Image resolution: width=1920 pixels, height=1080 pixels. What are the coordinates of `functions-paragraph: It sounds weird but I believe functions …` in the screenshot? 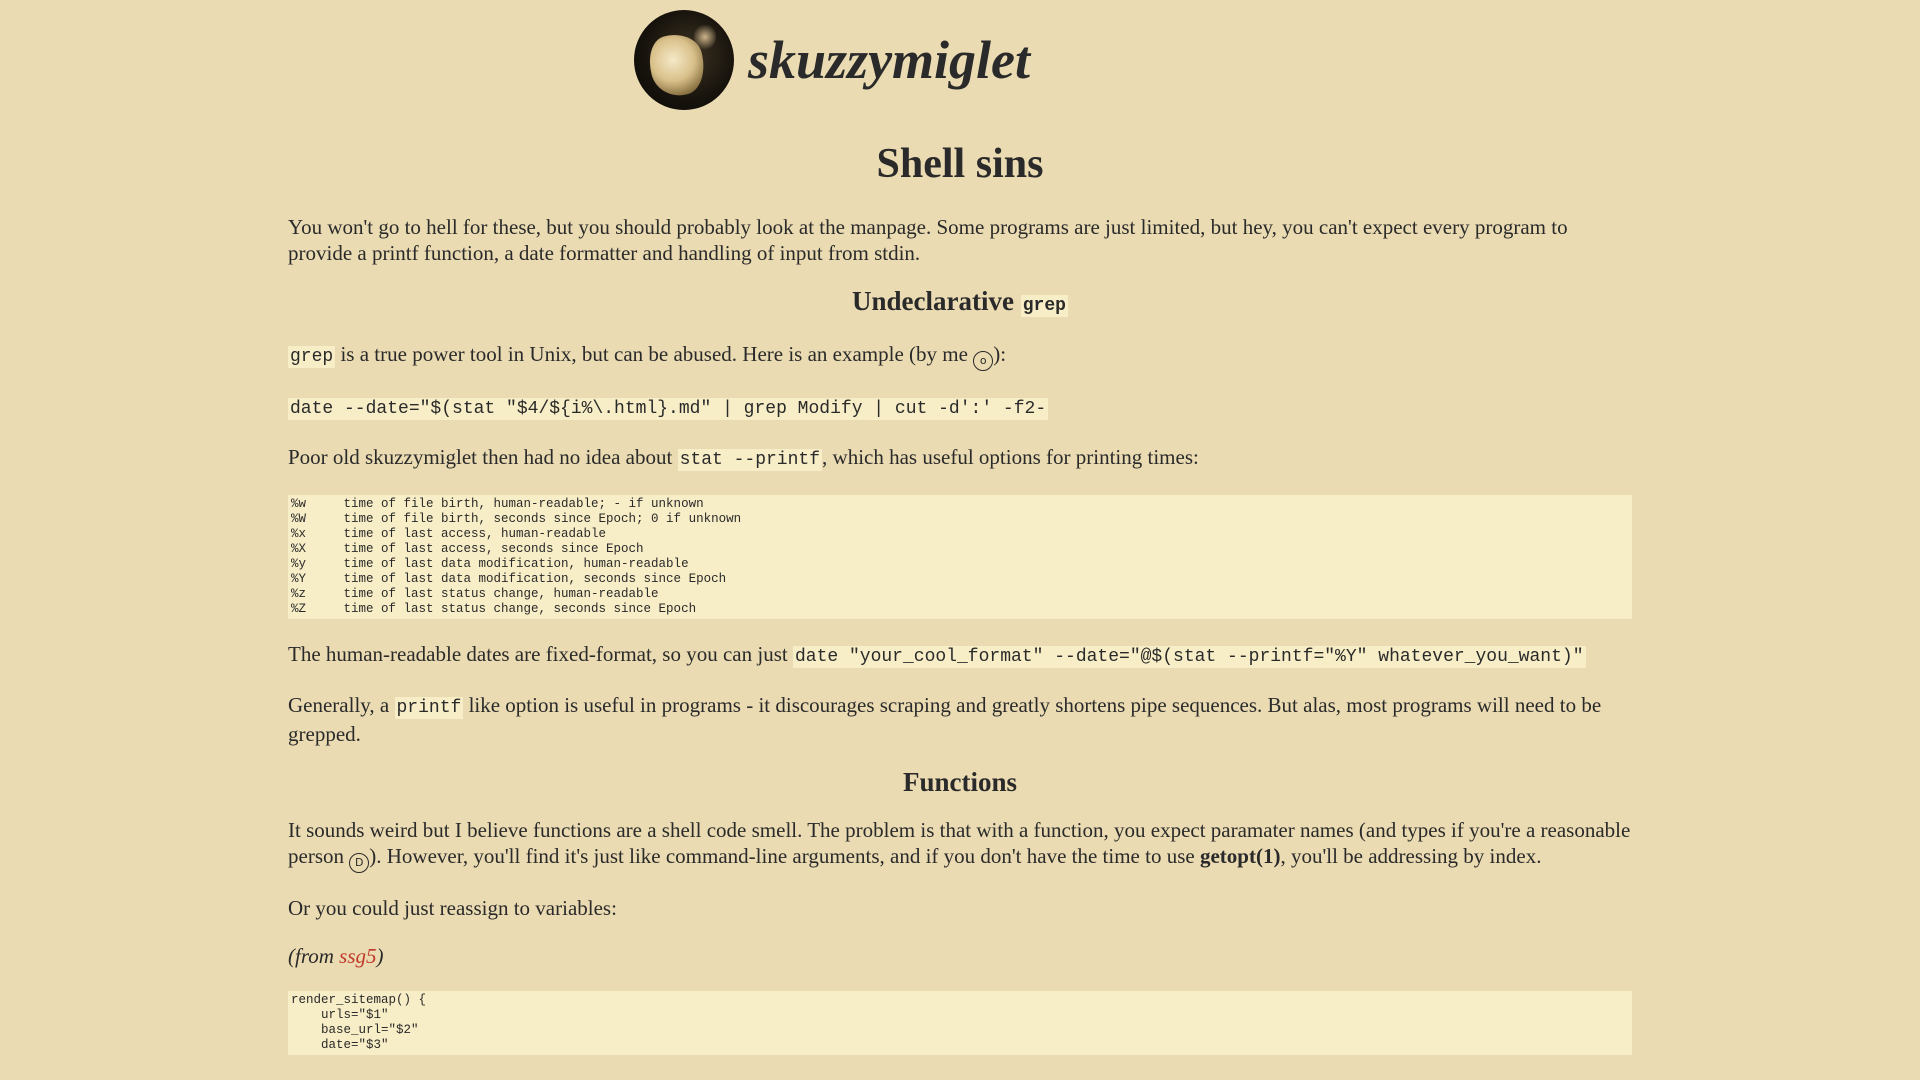 It's located at (960, 845).